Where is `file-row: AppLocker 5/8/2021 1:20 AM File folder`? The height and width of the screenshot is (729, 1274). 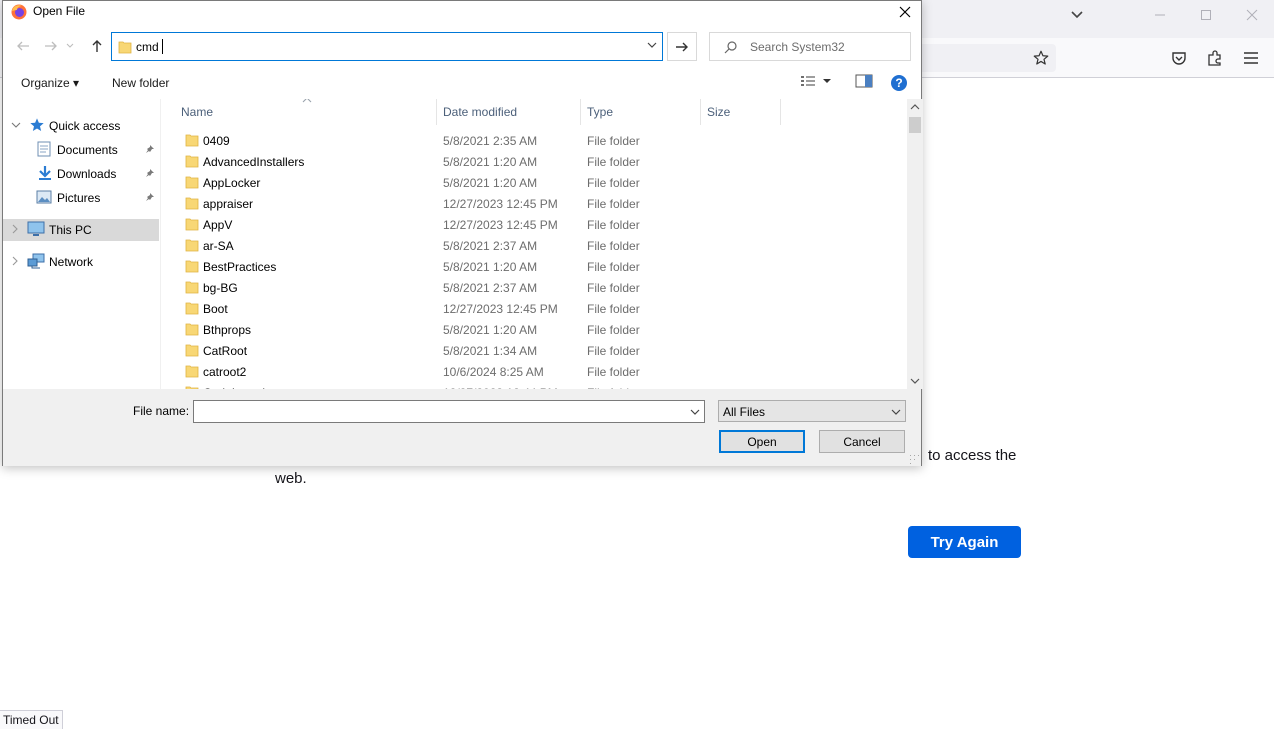 file-row: AppLocker 5/8/2021 1:20 AM File folder is located at coordinates (535, 182).